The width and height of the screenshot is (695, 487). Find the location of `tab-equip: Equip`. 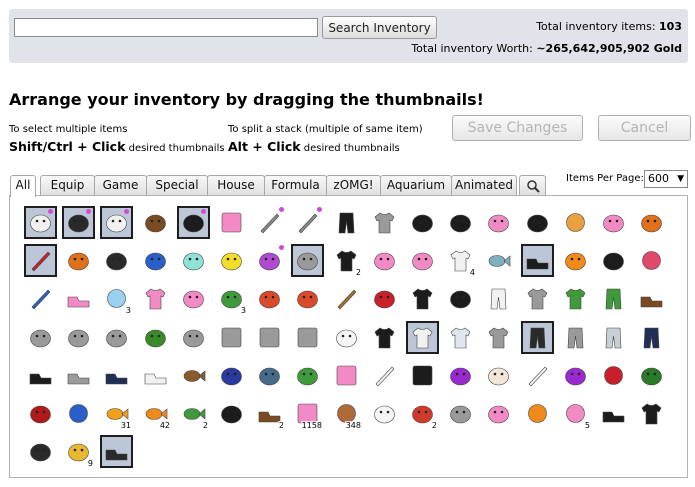

tab-equip: Equip is located at coordinates (67, 185).